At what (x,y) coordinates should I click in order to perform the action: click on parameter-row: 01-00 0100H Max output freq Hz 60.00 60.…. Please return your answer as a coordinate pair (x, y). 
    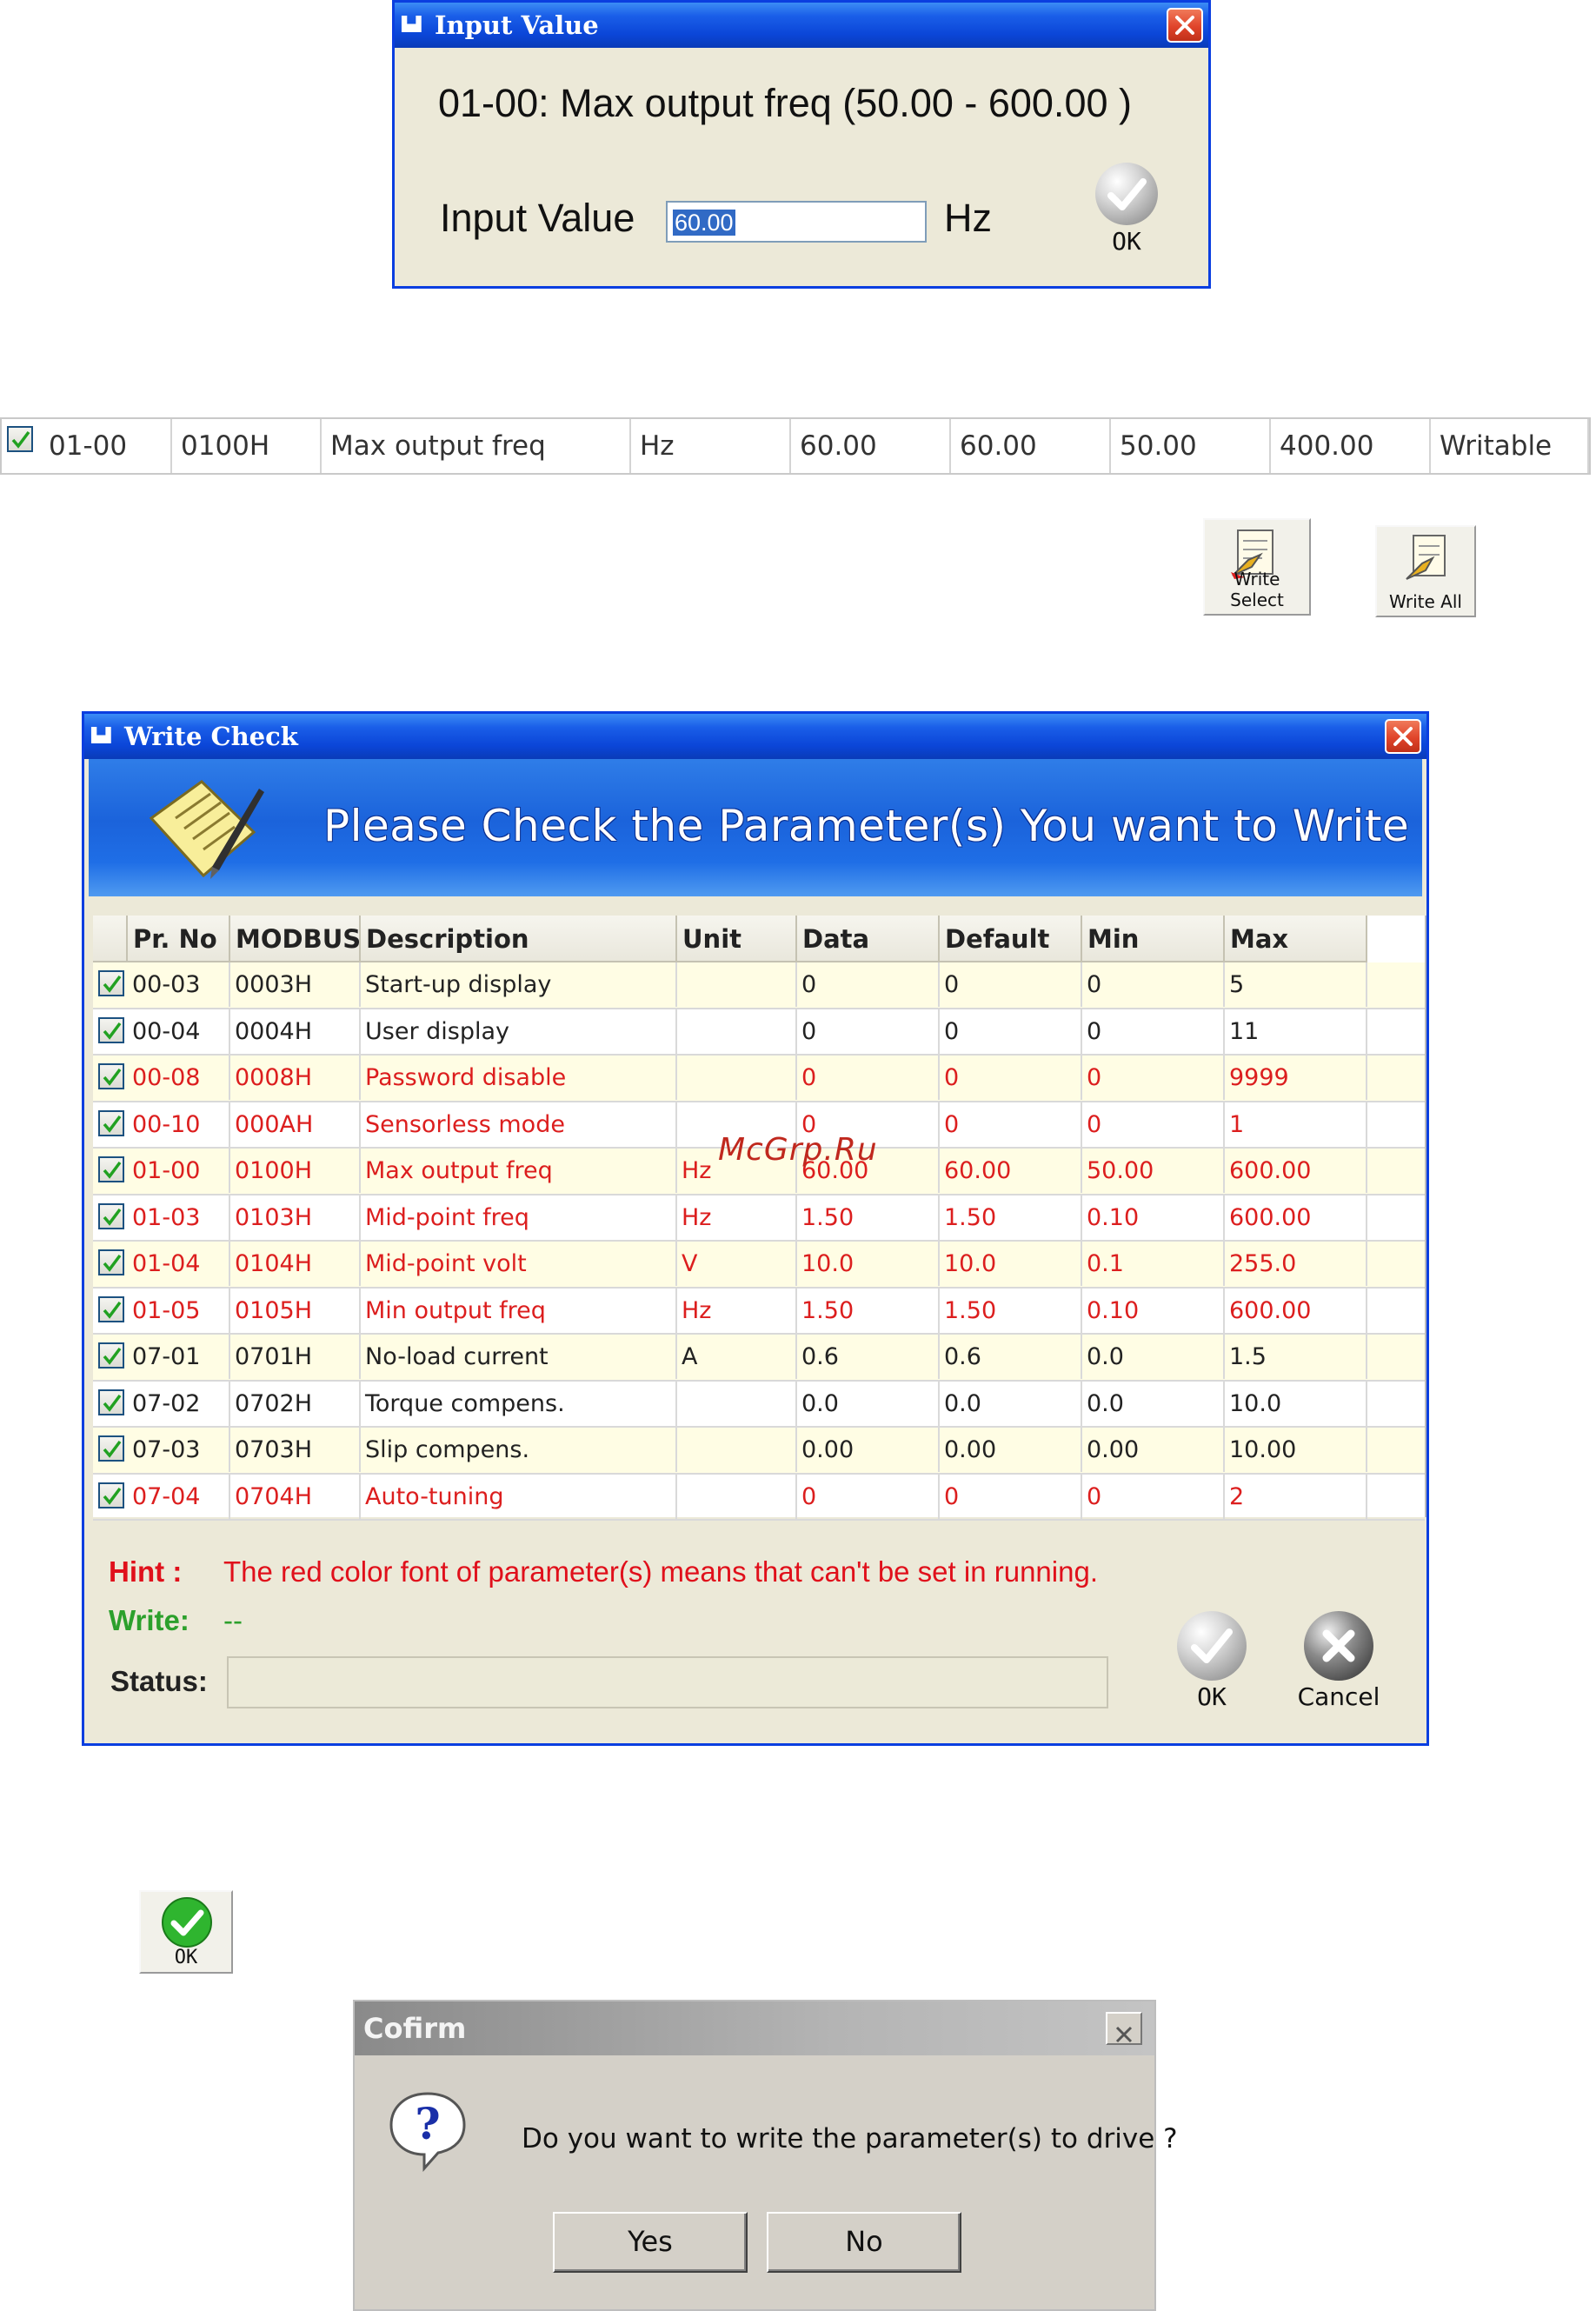
    Looking at the image, I should click on (795, 446).